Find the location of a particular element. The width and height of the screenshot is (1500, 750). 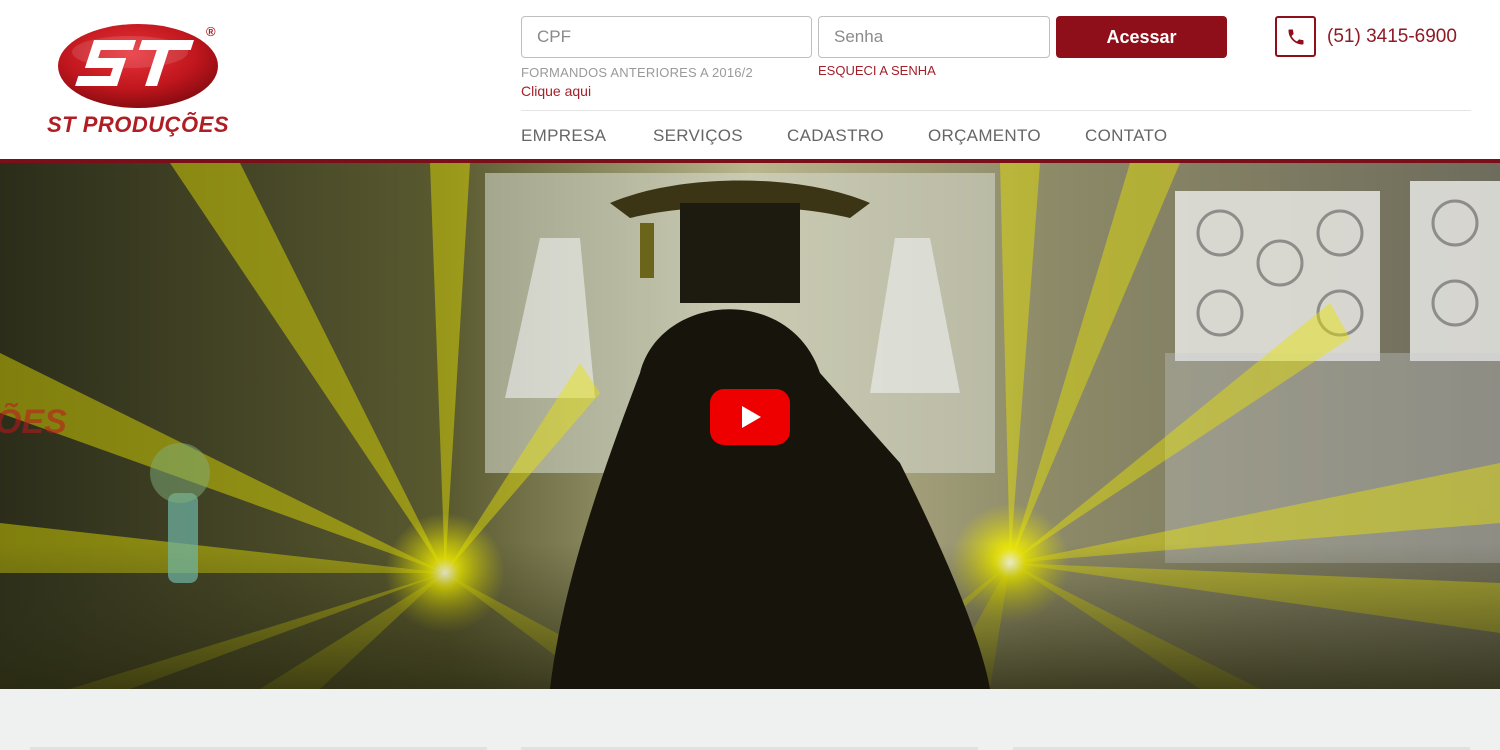

brand-logo: ® ST PRODUÇÕES is located at coordinates (138, 81).